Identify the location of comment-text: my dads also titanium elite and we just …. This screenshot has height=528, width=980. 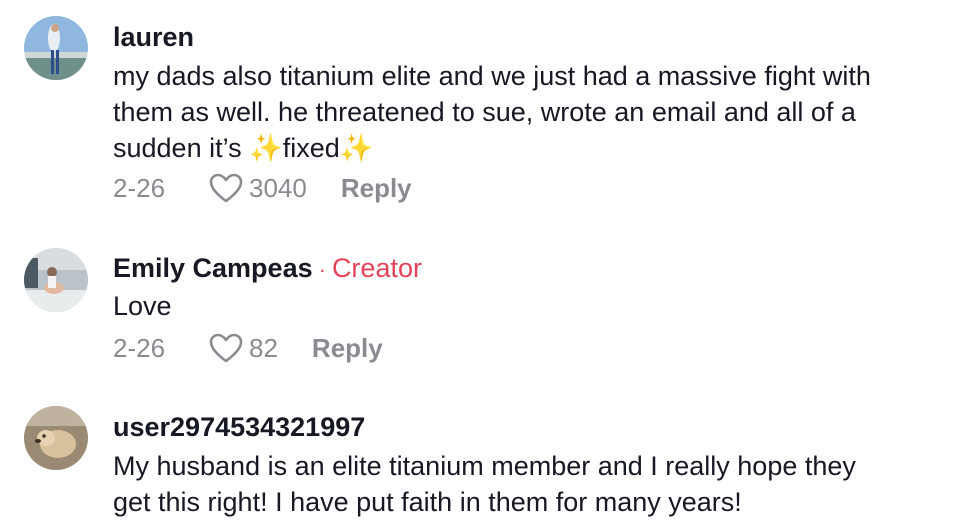
(492, 112).